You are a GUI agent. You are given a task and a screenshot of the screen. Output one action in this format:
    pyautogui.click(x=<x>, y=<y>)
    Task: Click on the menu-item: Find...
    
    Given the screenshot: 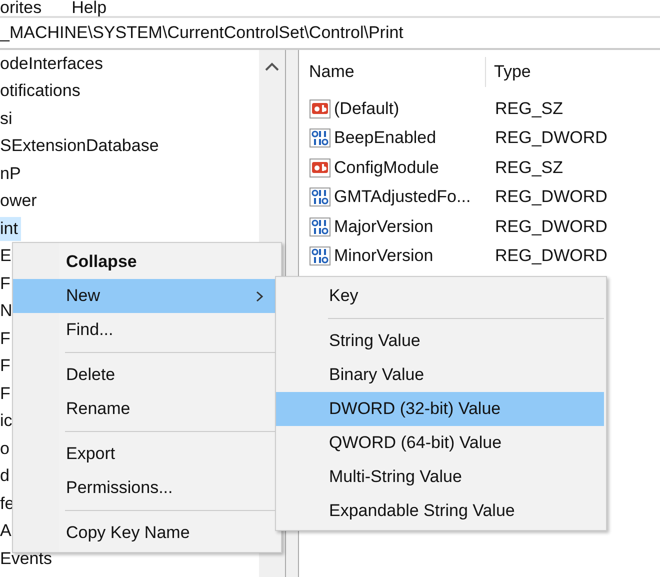 What is the action you would take?
    pyautogui.click(x=146, y=330)
    